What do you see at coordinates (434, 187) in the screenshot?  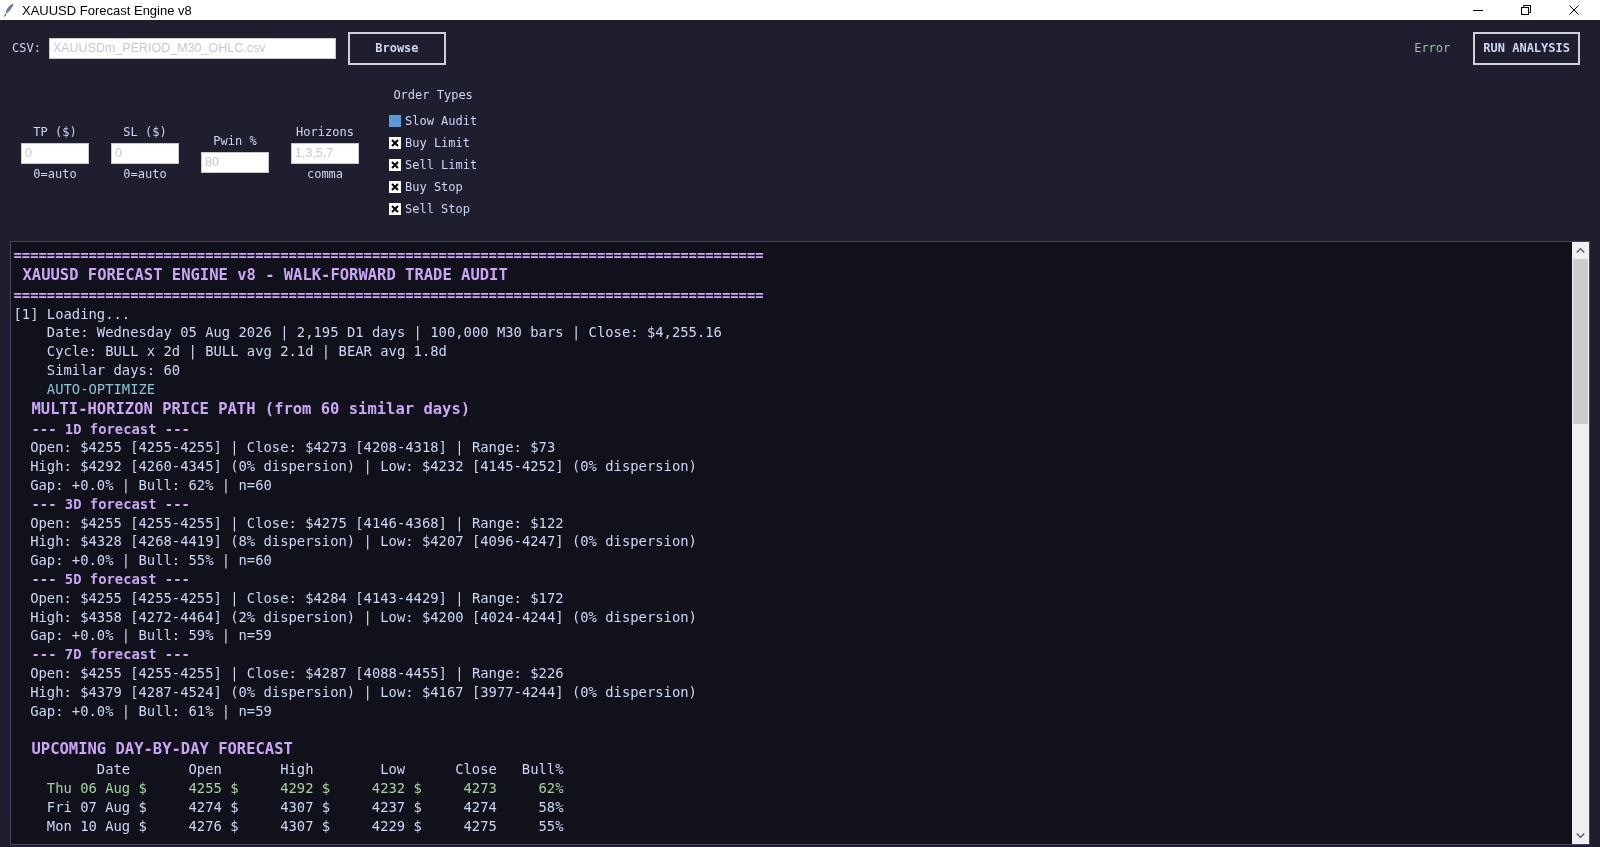 I see `checkbox-label: Buy Stop` at bounding box center [434, 187].